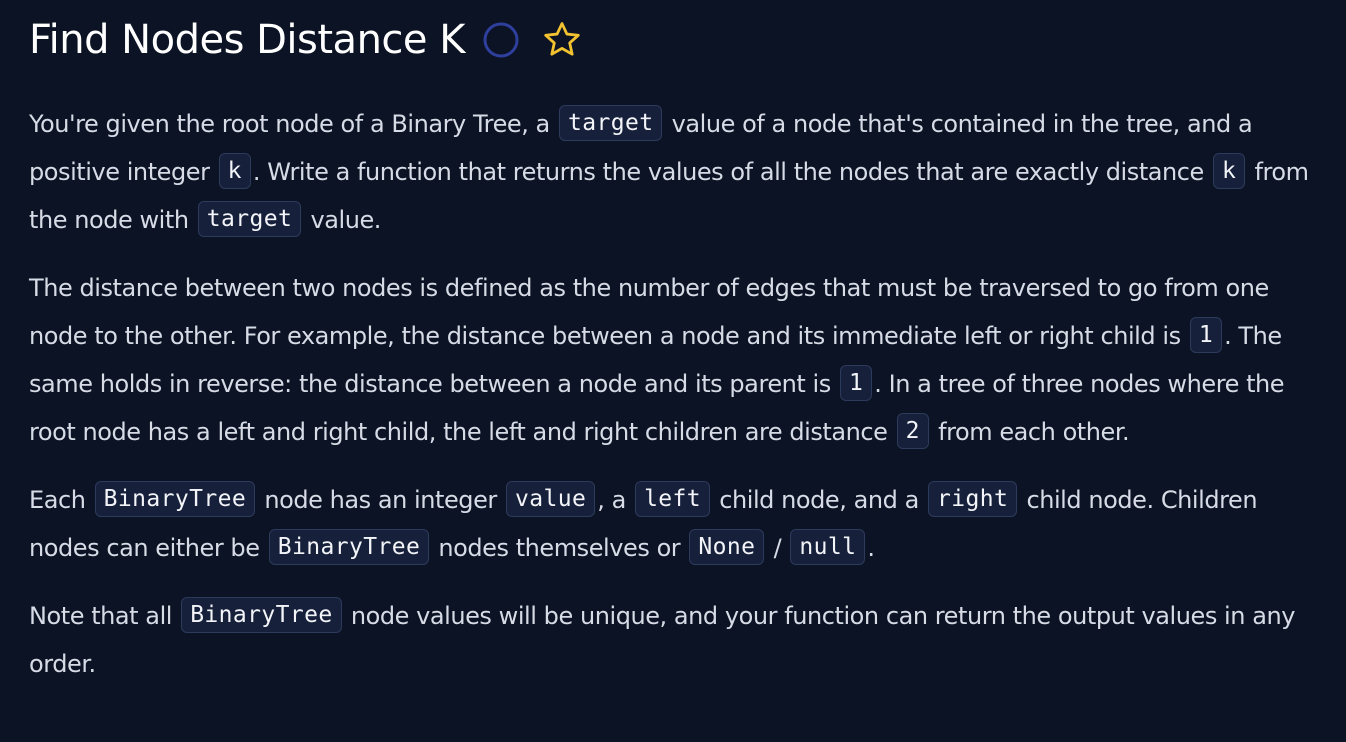  I want to click on inline-code-2: 2, so click(912, 431).